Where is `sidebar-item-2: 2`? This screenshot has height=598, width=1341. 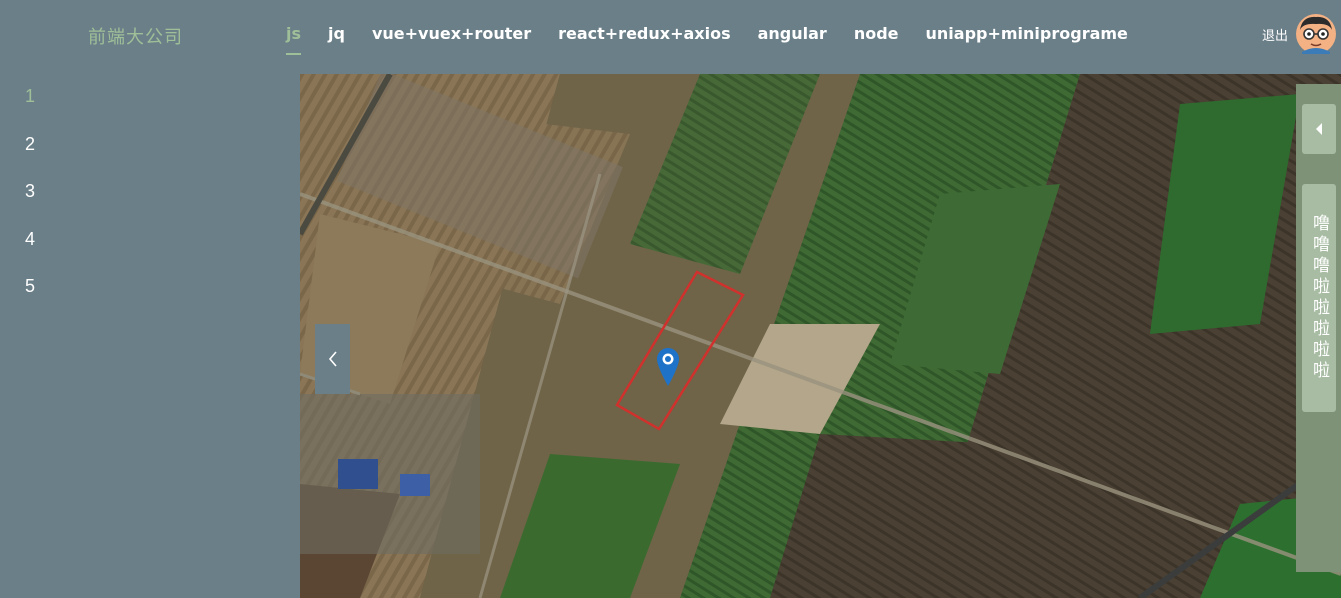
sidebar-item-2: 2 is located at coordinates (125, 144).